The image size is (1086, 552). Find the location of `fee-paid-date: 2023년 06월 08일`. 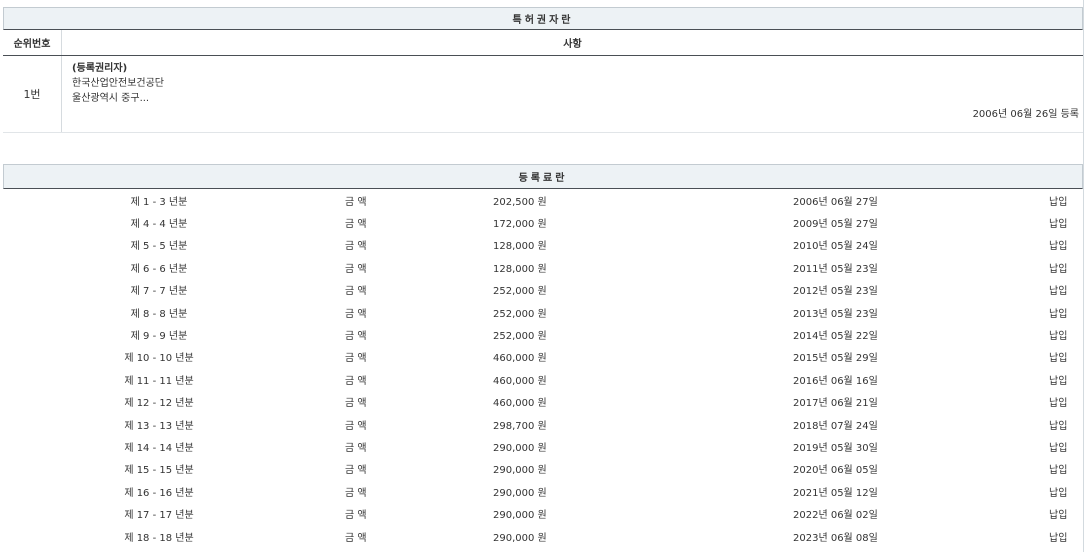

fee-paid-date: 2023년 06월 08일 is located at coordinates (921, 536).